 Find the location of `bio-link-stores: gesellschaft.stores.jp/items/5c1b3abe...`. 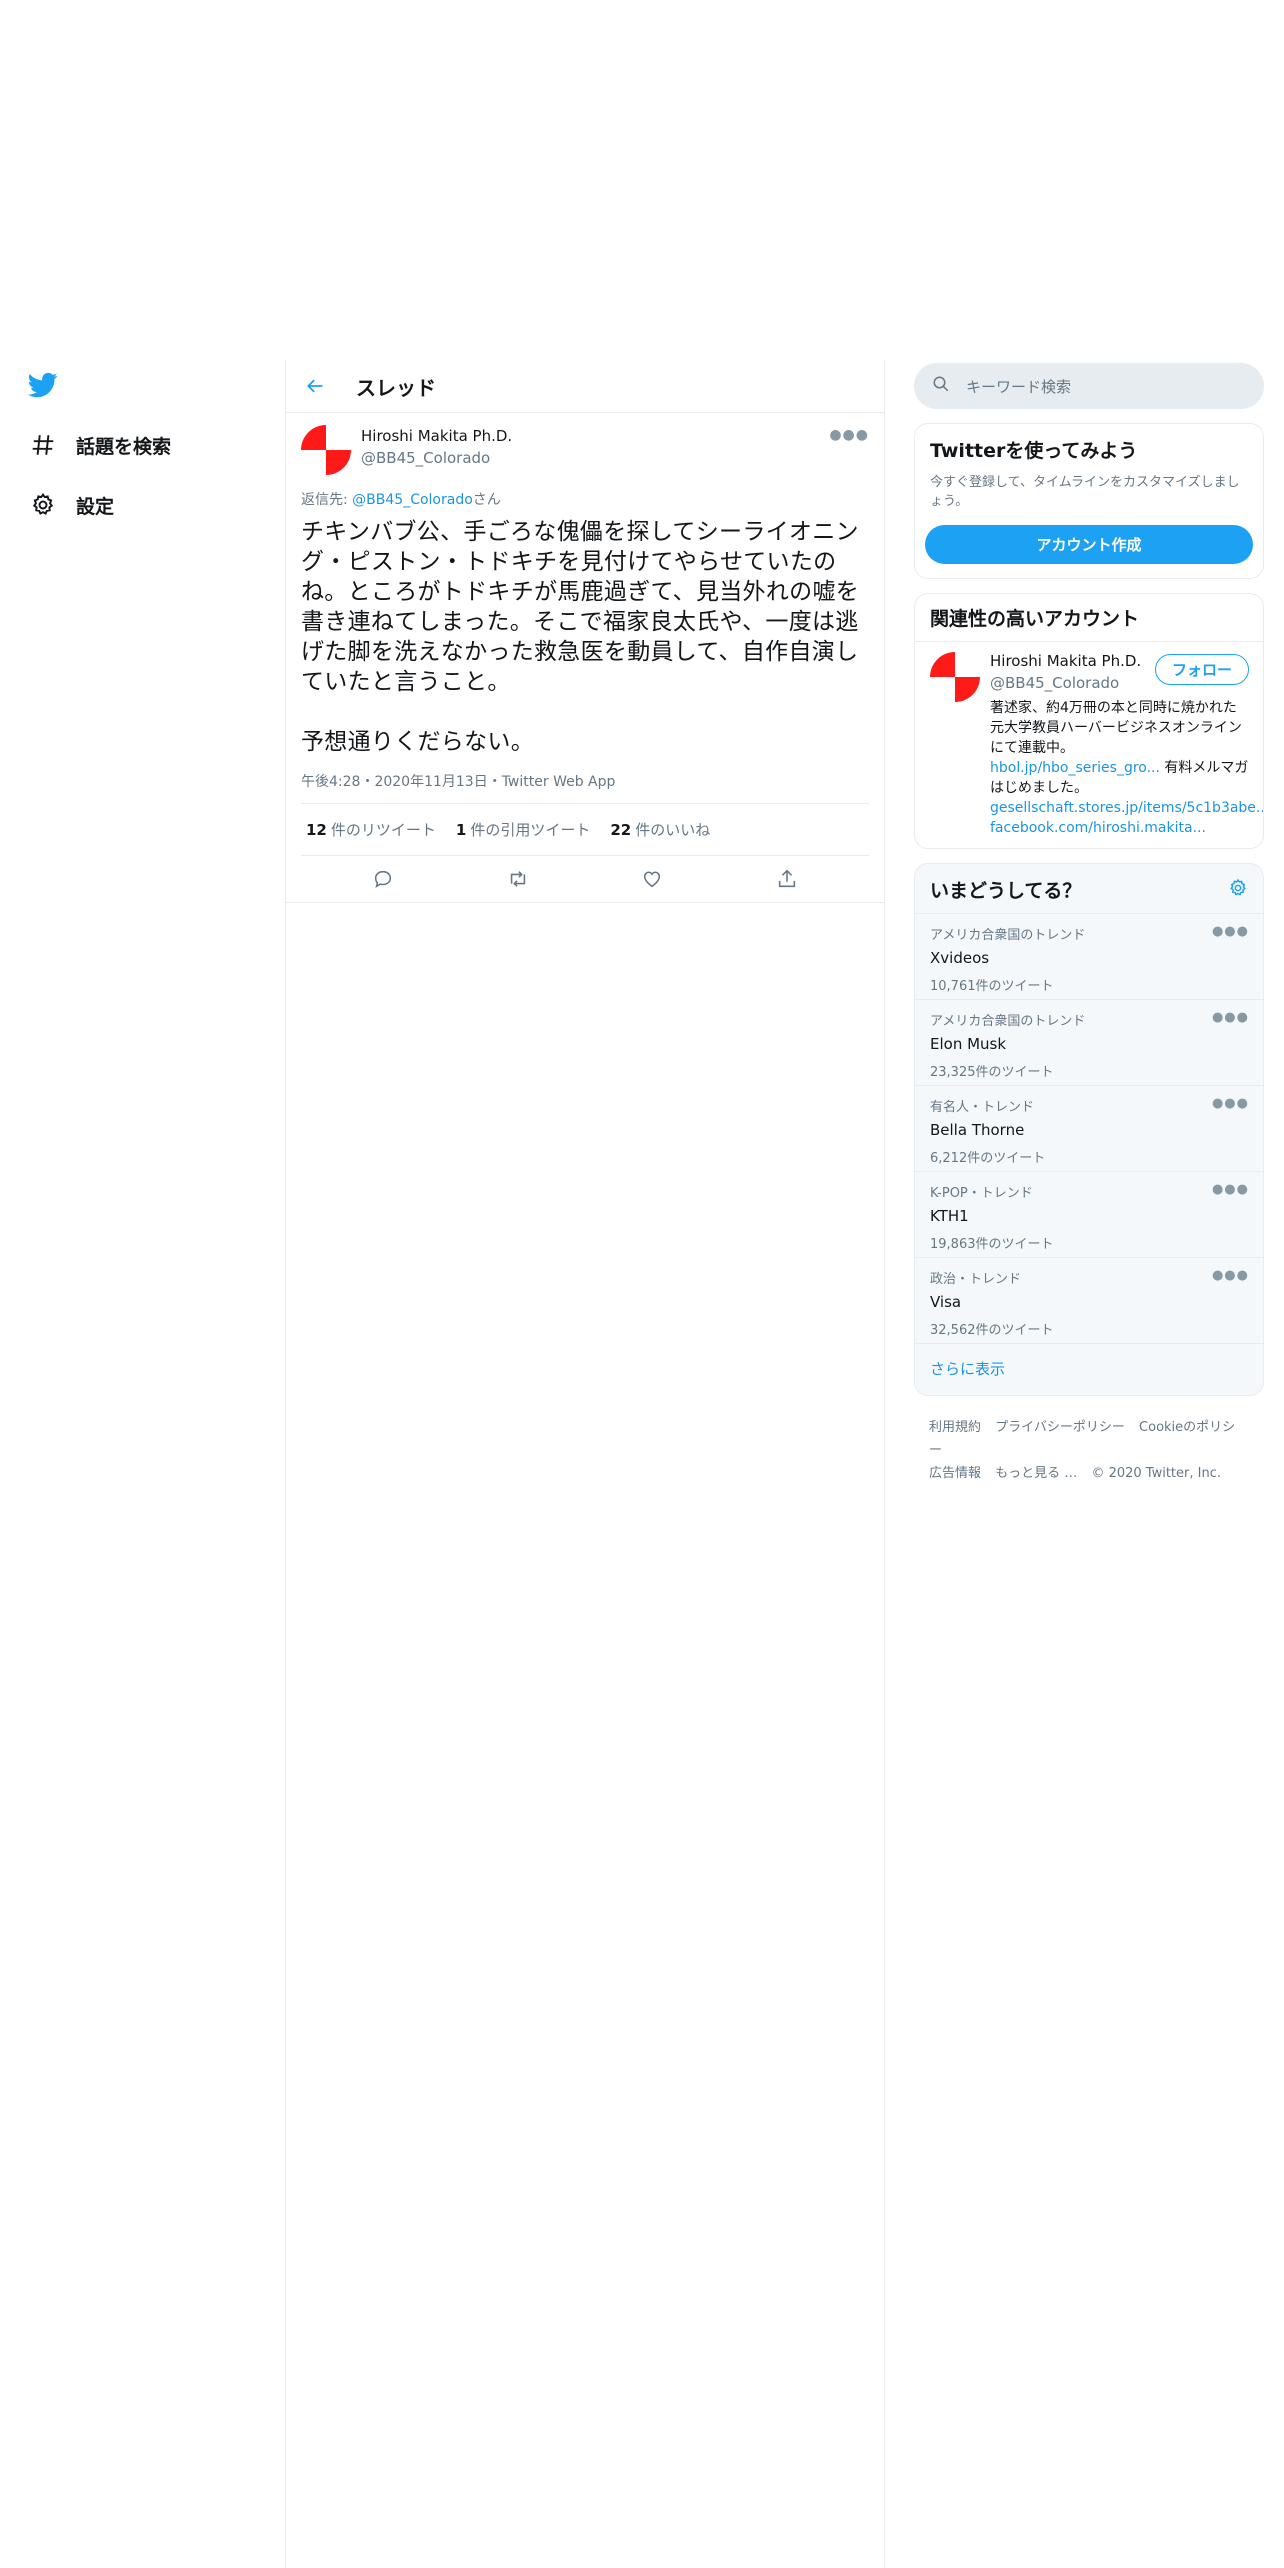

bio-link-stores: gesellschaft.stores.jp/items/5c1b3abe... is located at coordinates (1126, 808).